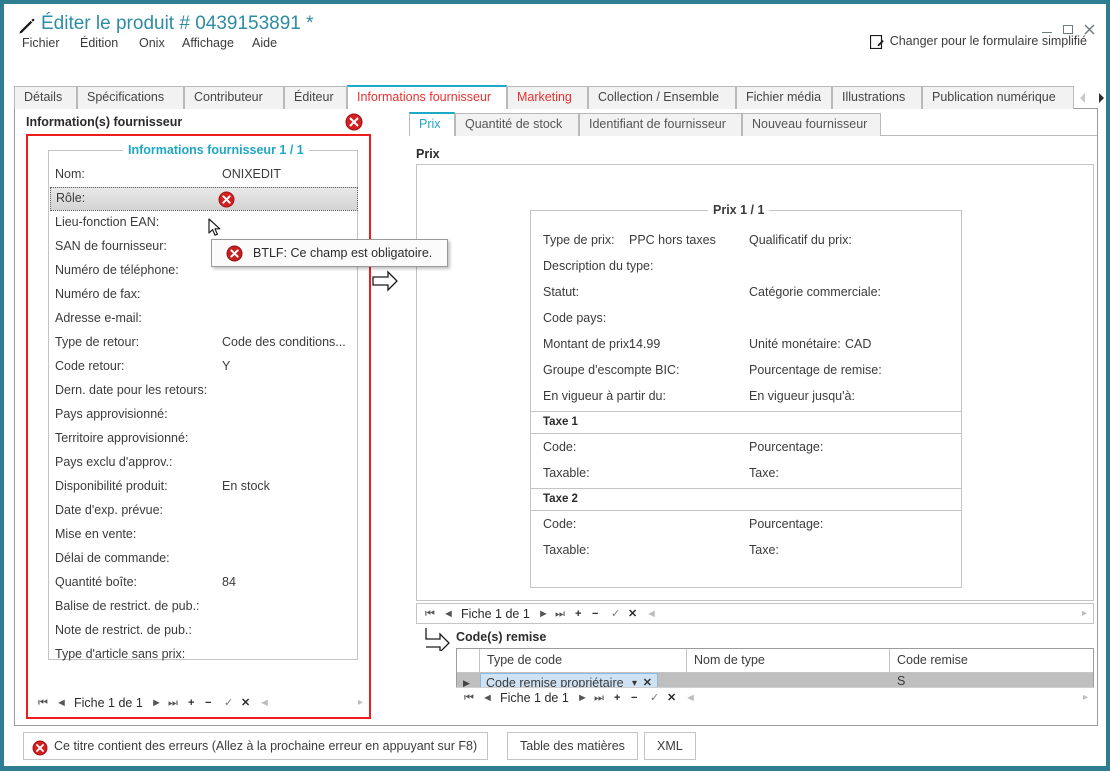  I want to click on field-row-date-exp-prevue: Date d'exp. prévue:, so click(204, 511).